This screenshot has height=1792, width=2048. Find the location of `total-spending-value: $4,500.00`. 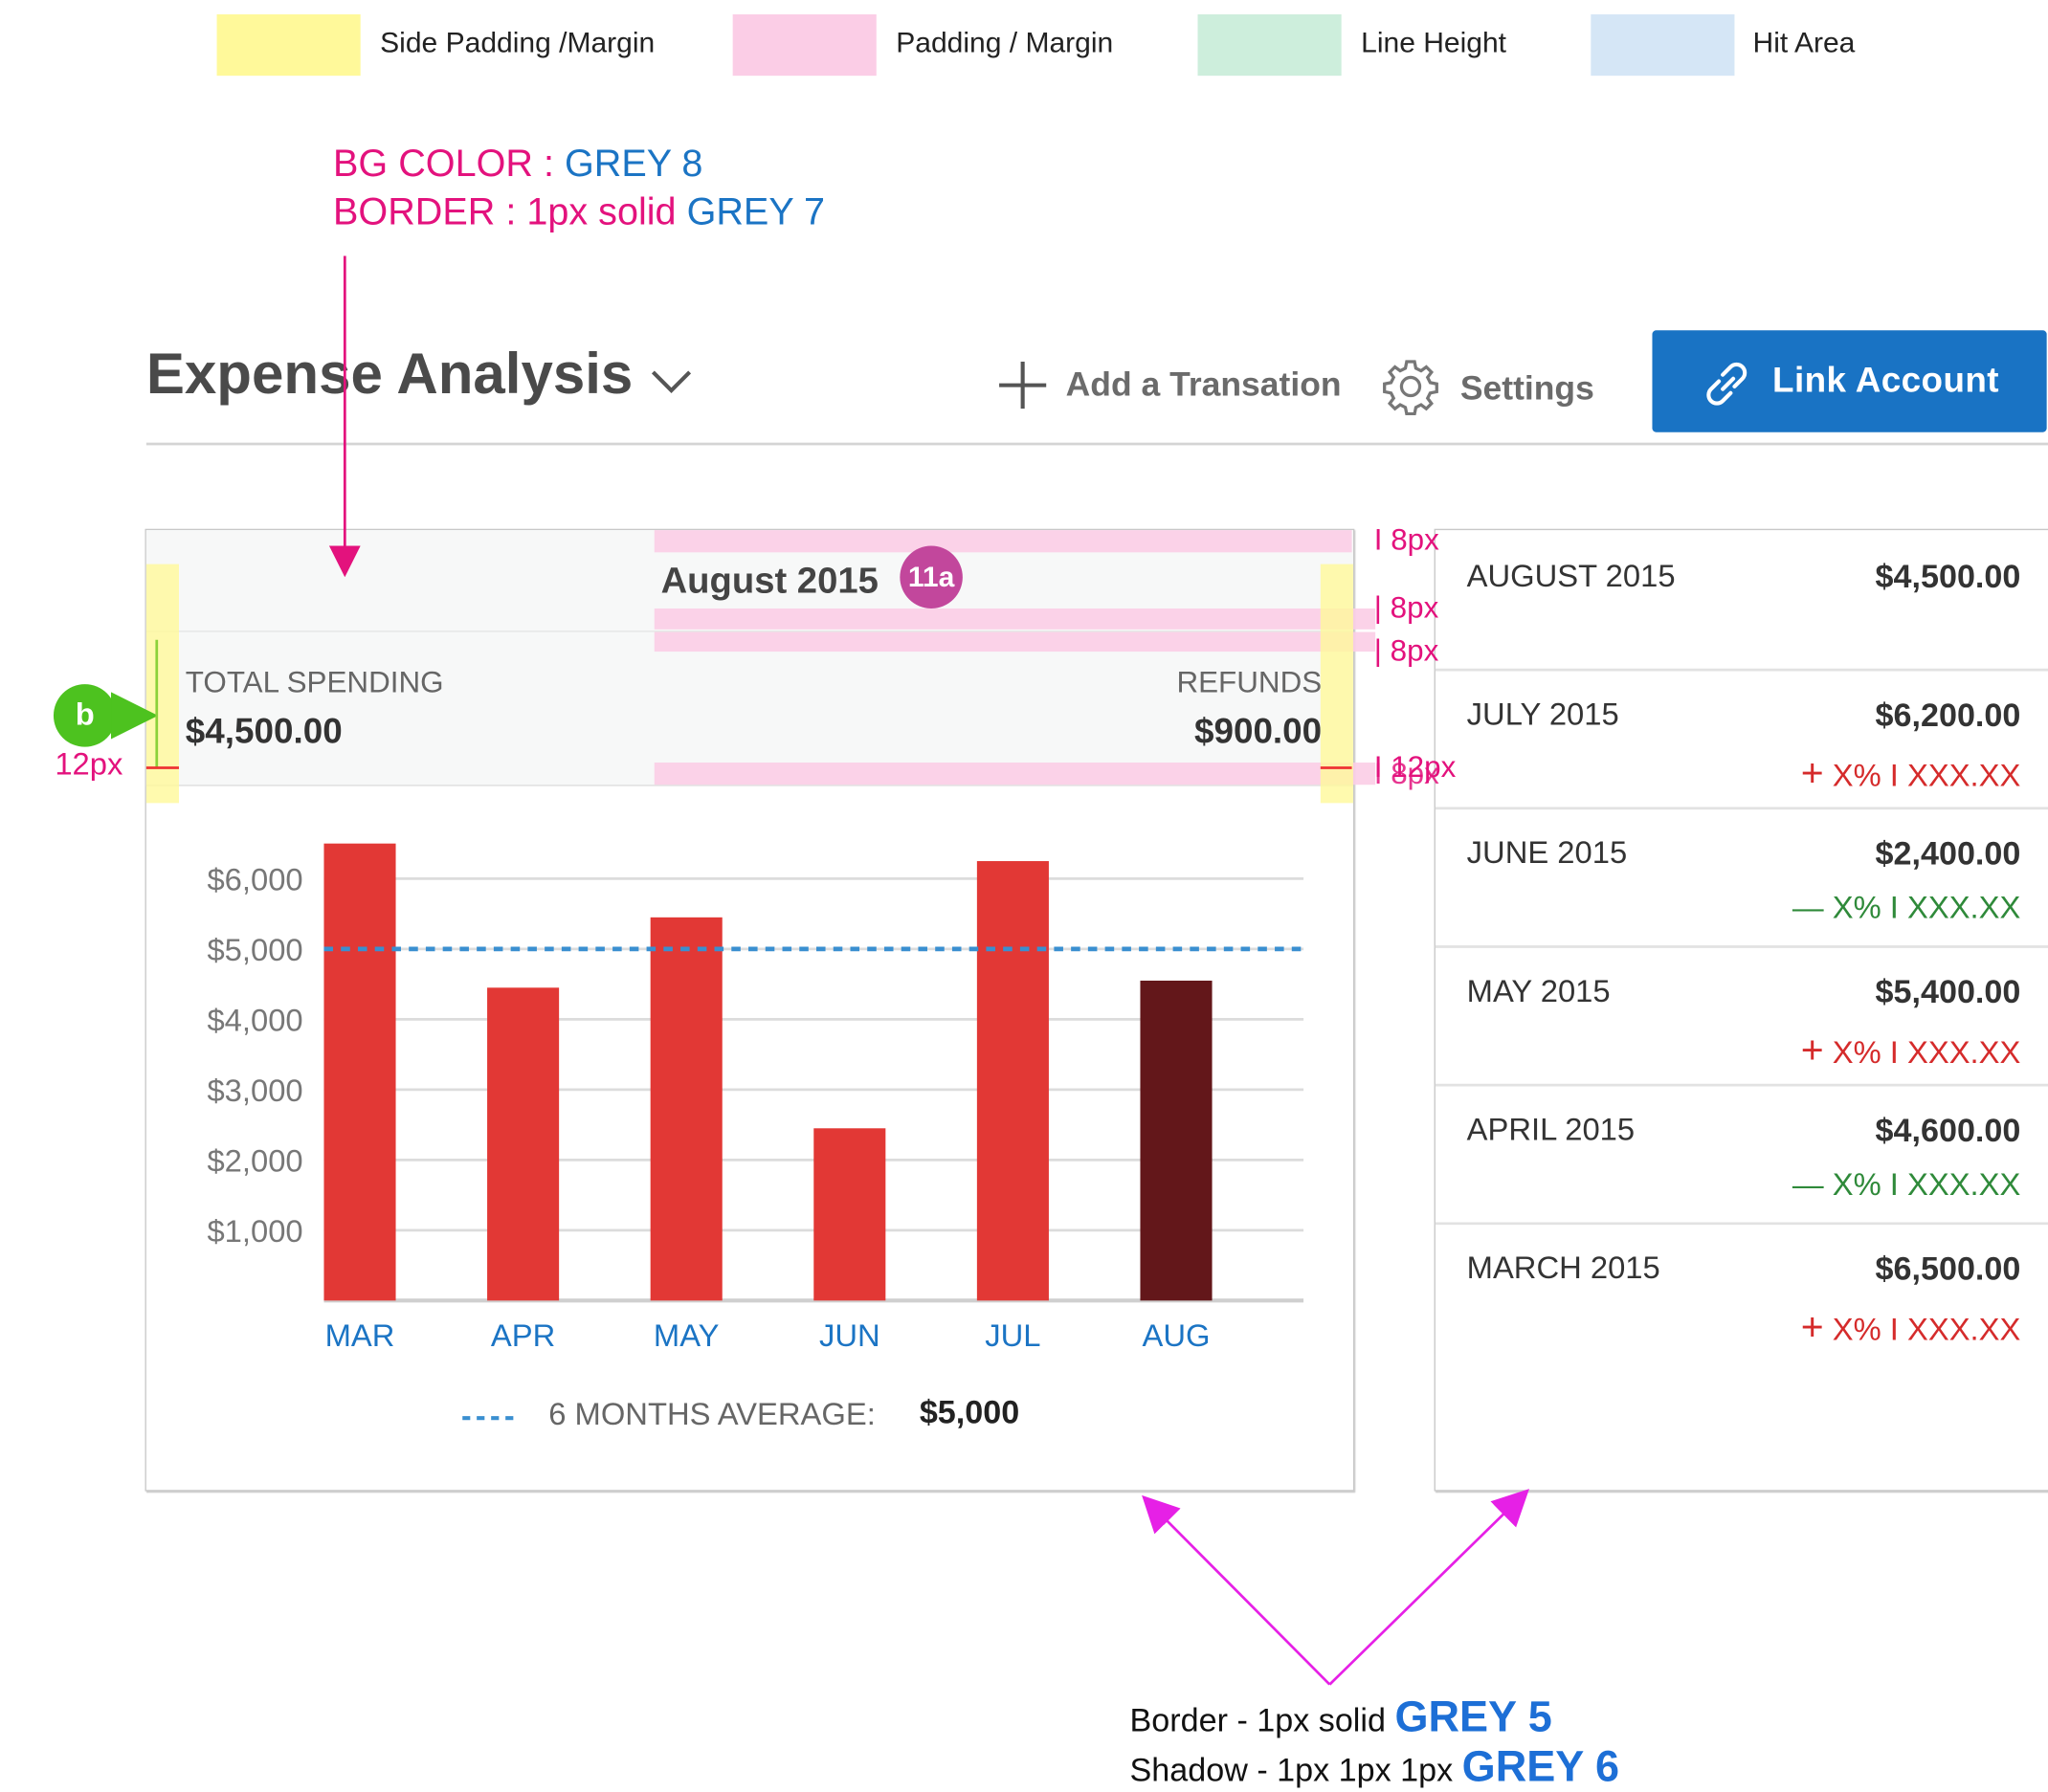

total-spending-value: $4,500.00 is located at coordinates (264, 731).